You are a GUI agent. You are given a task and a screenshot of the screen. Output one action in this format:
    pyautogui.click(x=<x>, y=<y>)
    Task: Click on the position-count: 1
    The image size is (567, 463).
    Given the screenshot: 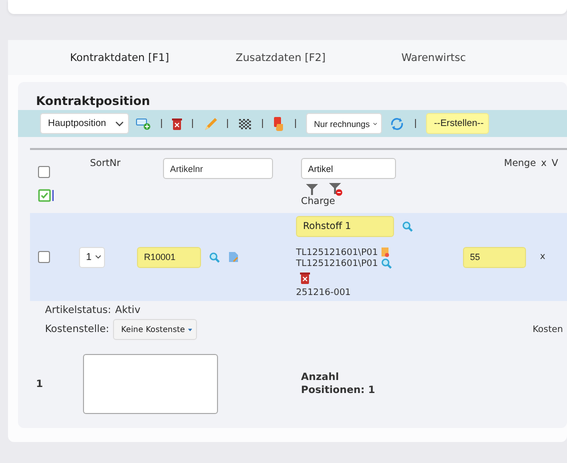 What is the action you would take?
    pyautogui.click(x=40, y=384)
    